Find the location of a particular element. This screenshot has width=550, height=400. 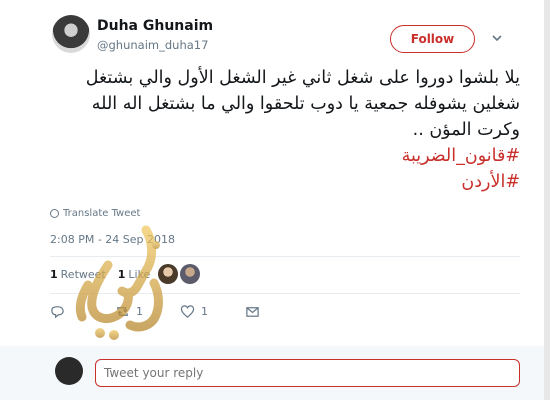

globe-icon is located at coordinates (54, 213).